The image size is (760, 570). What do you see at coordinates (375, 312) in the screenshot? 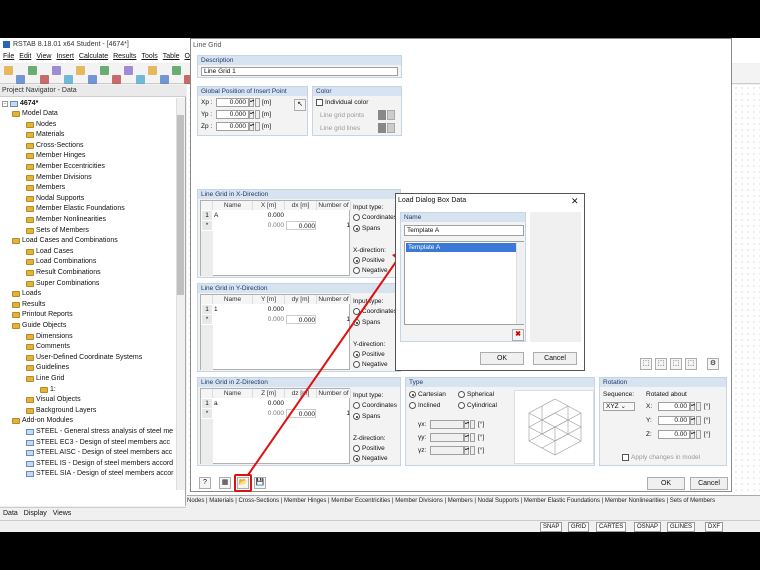
I see `y-coordinates-option: Coordinates` at bounding box center [375, 312].